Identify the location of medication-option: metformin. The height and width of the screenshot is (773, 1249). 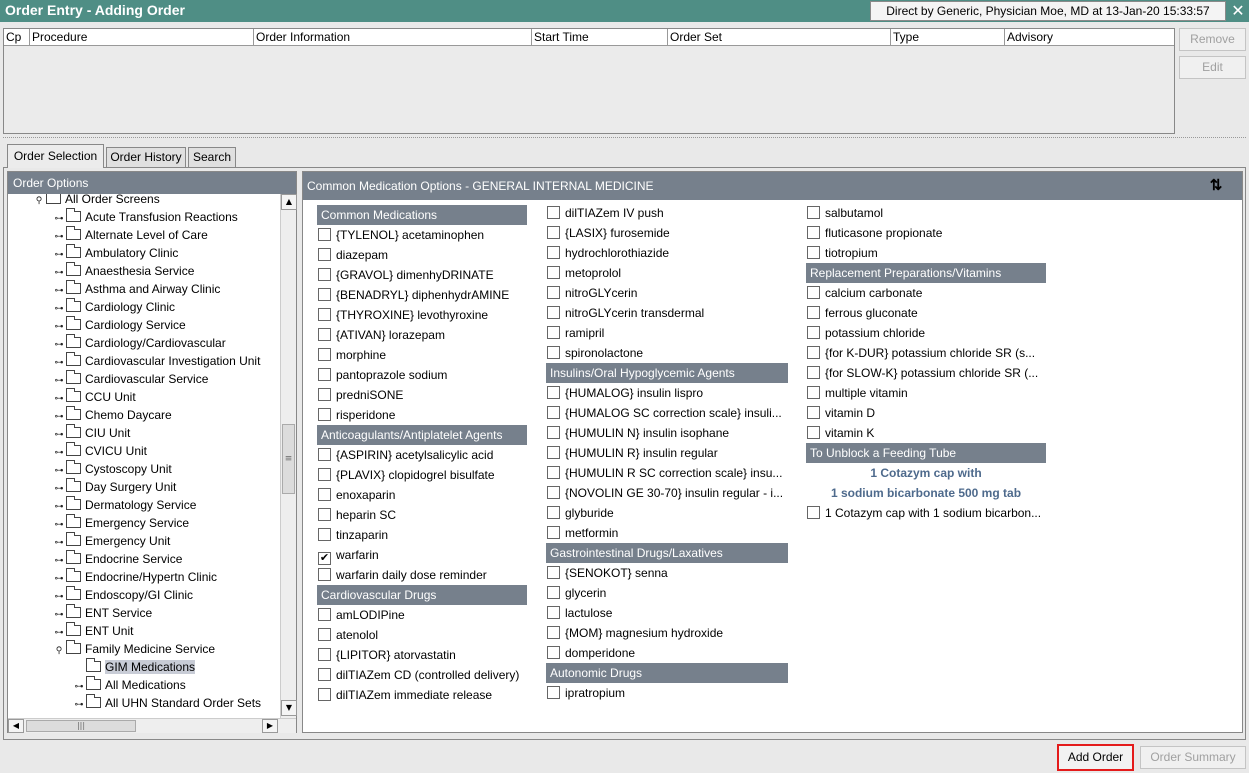
(665, 533).